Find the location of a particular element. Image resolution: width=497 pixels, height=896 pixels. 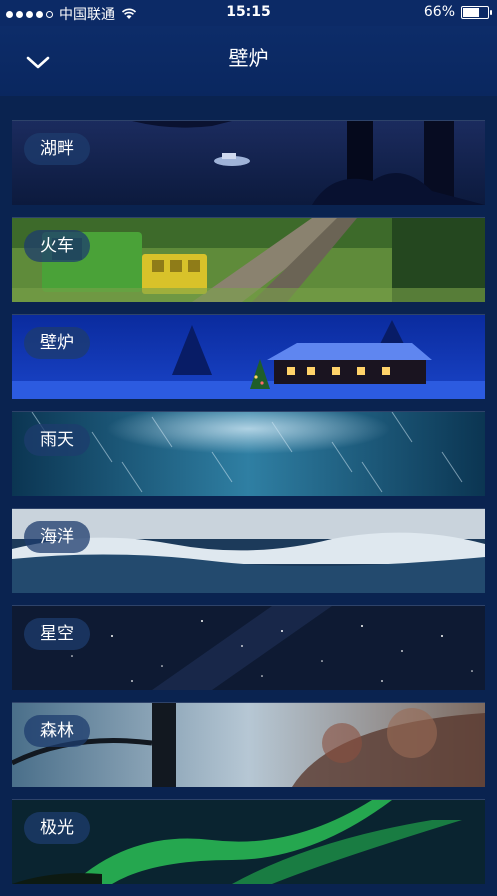

scene-card-stars: 星空 is located at coordinates (248, 647).